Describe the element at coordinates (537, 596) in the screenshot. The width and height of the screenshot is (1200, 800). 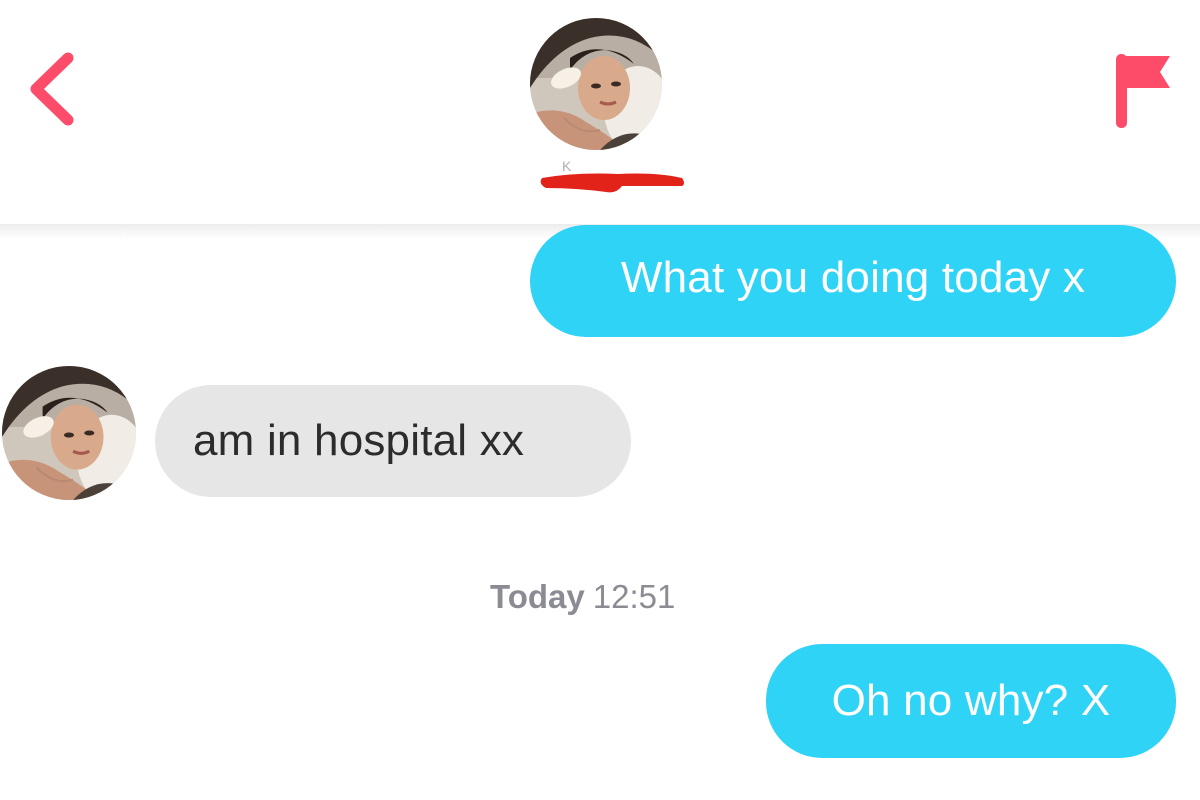
I see `timestamp-day: Today` at that location.